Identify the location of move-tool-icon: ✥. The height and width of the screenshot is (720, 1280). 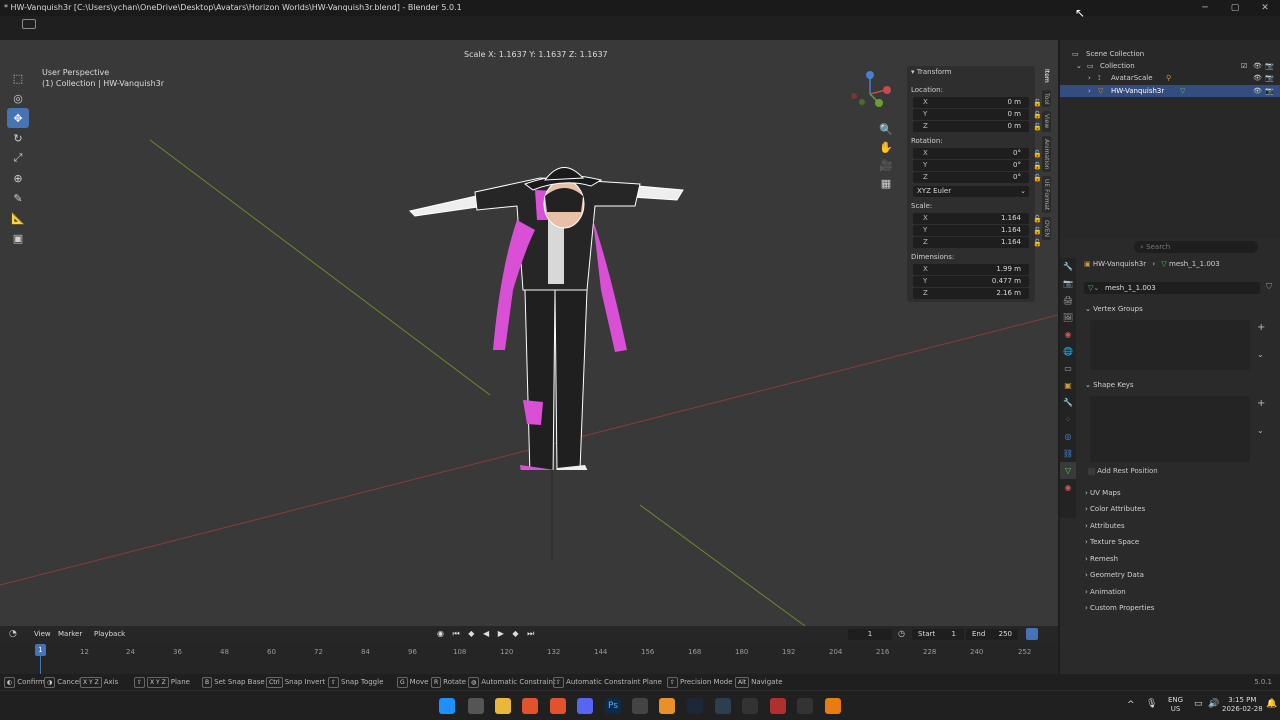
(18, 118).